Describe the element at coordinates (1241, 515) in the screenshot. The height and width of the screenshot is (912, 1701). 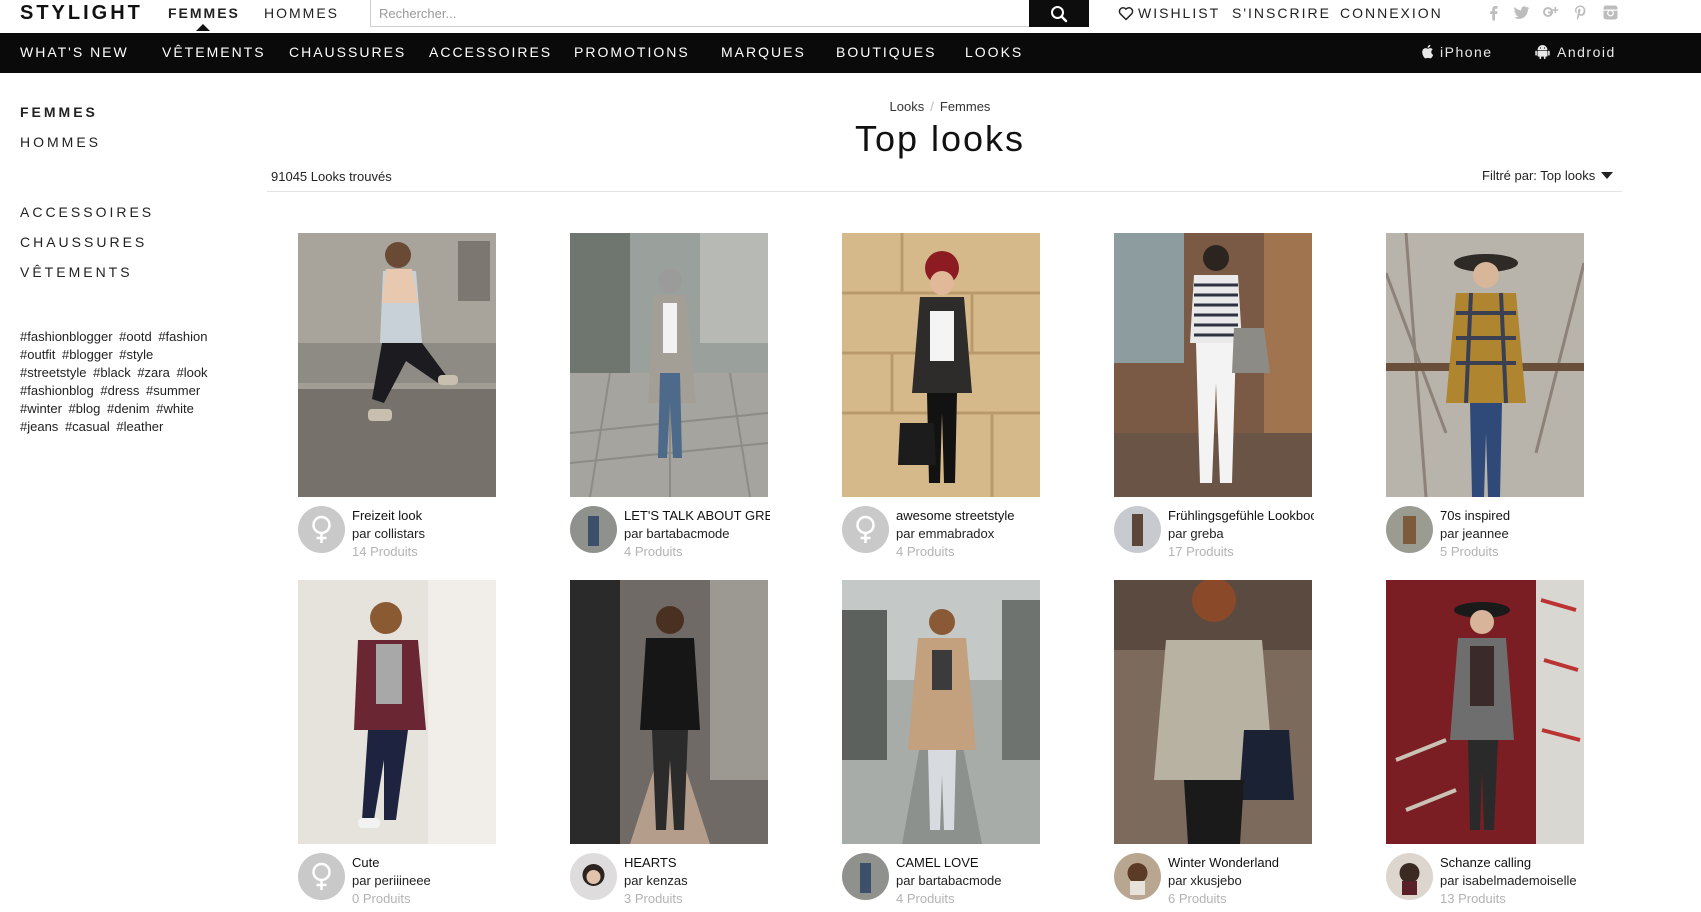
I see `look-title: Frühlingsgefühle Lookbook` at that location.